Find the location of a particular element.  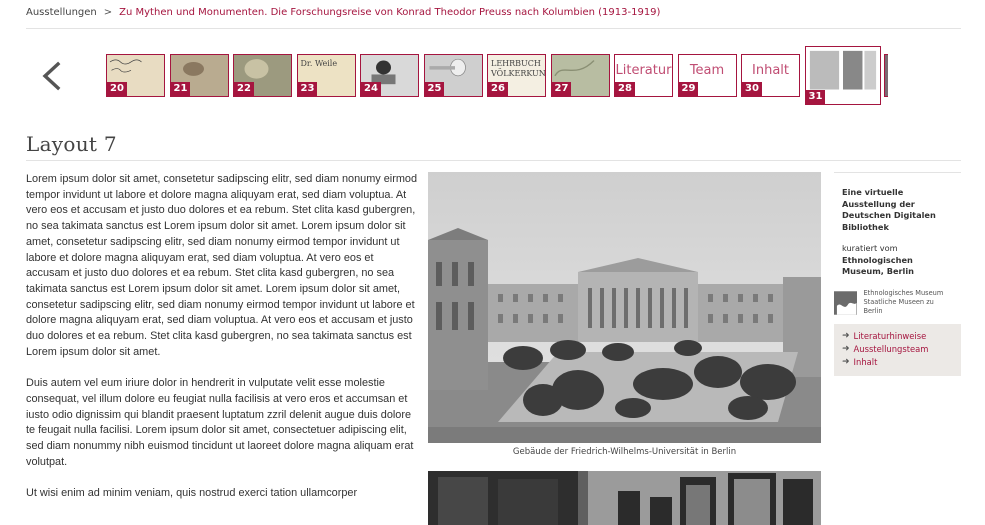

thumbnail-number: 25 is located at coordinates (434, 89).